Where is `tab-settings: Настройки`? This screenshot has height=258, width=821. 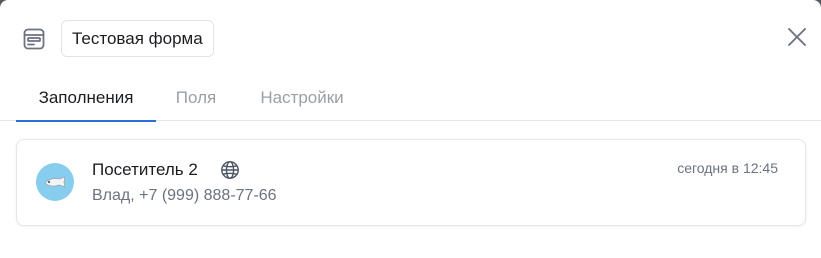
tab-settings: Настройки is located at coordinates (302, 97).